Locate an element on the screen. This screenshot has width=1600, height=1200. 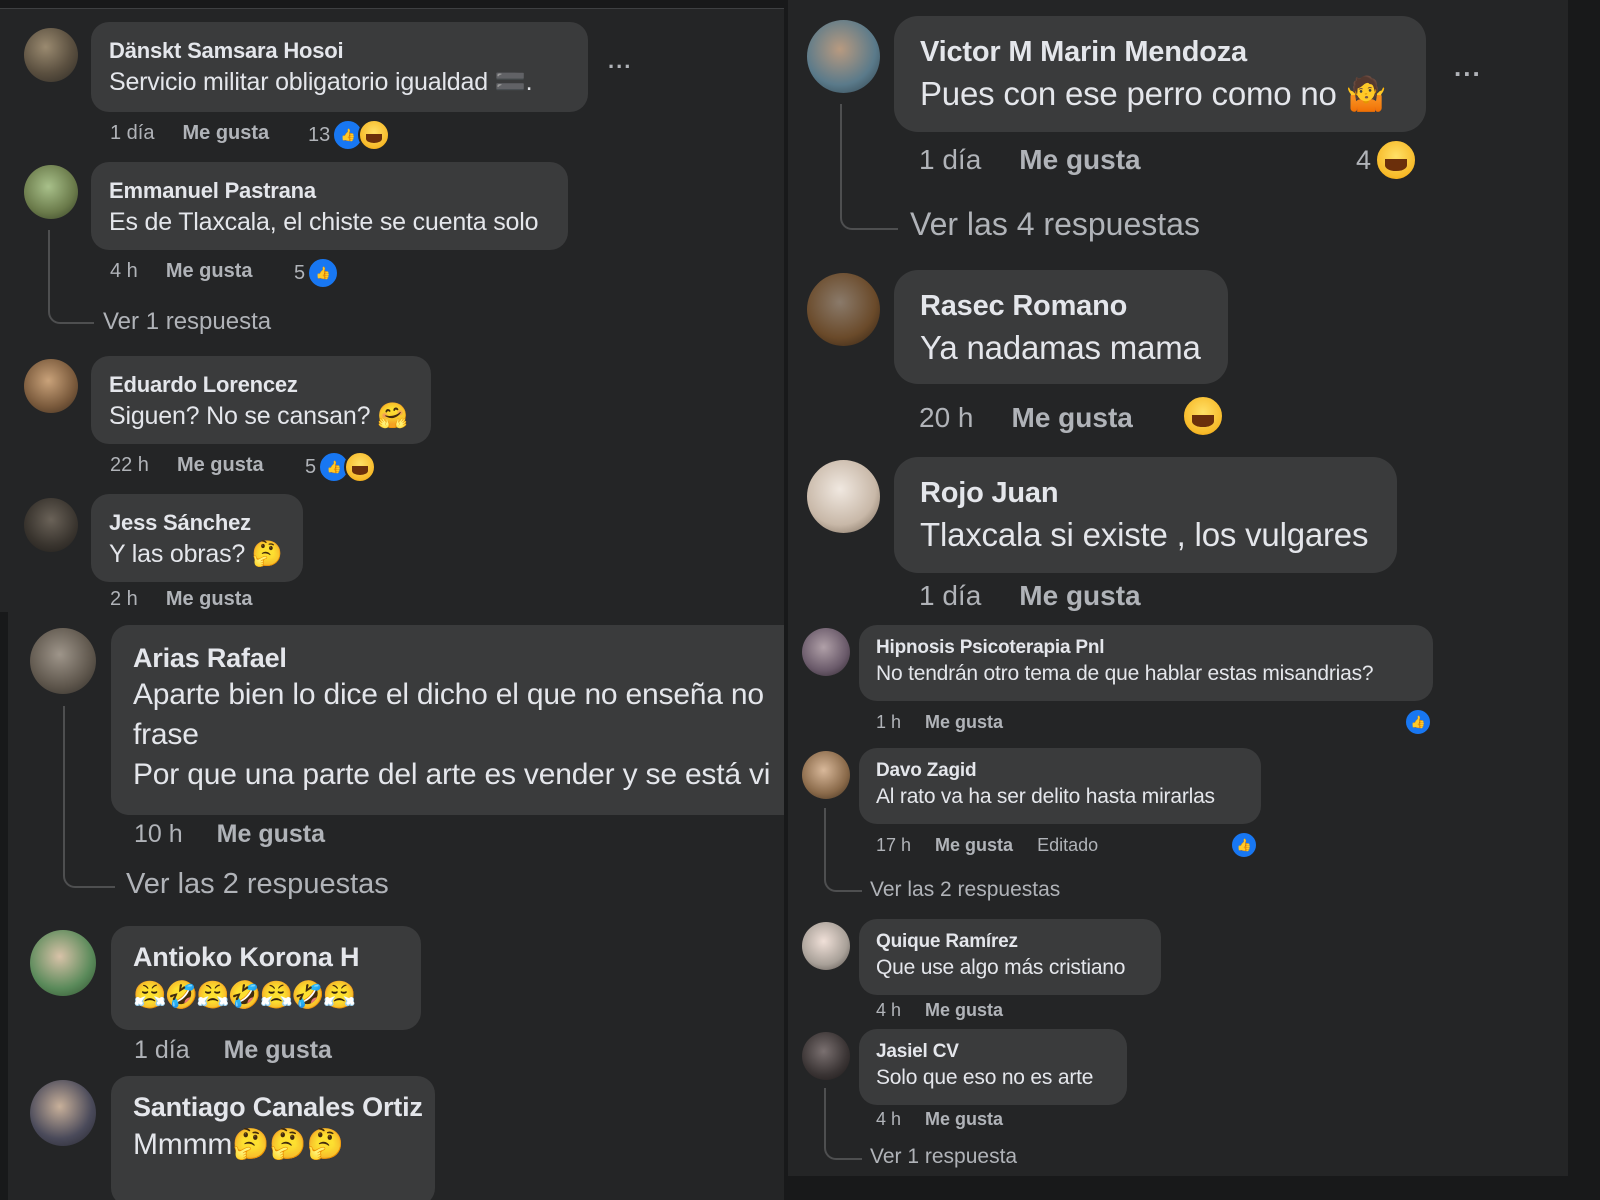
comment-author: Jasiel CV is located at coordinates (992, 1052).